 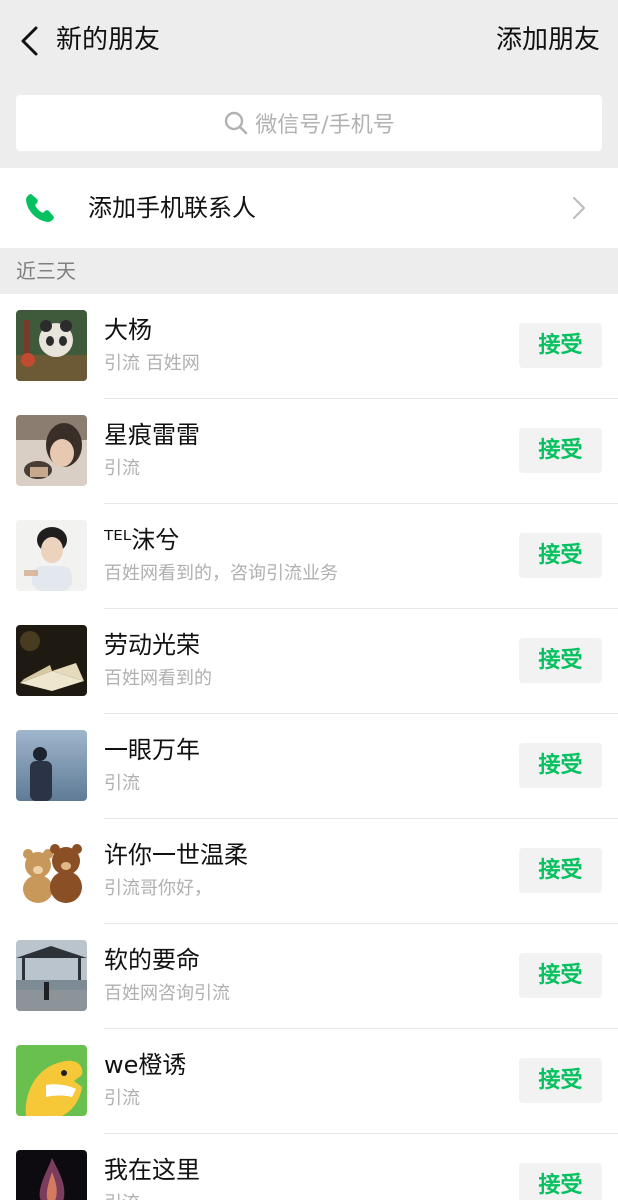 What do you see at coordinates (40, 208) in the screenshot?
I see `phone-icon` at bounding box center [40, 208].